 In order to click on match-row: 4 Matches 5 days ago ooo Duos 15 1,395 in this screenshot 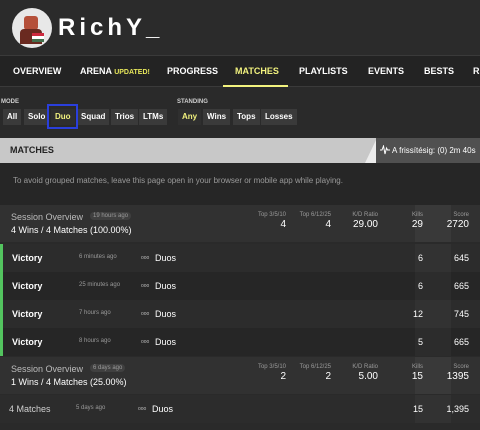, I will do `click(240, 409)`.